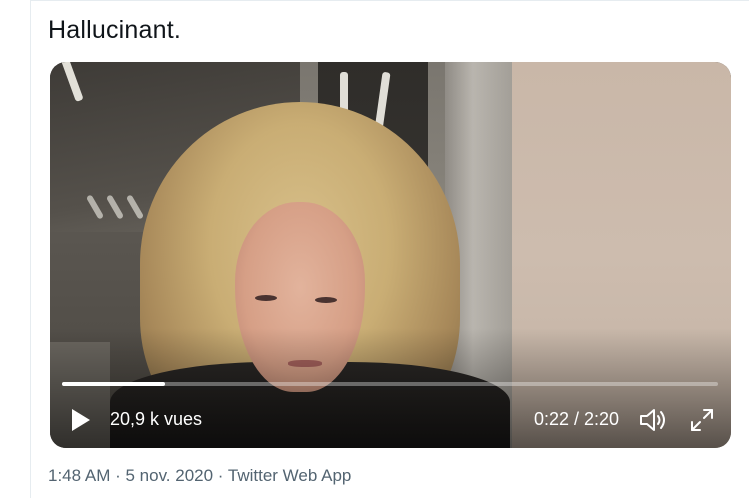 The height and width of the screenshot is (498, 749). Describe the element at coordinates (115, 30) in the screenshot. I see `tweet-text: Hallucinant.` at that location.